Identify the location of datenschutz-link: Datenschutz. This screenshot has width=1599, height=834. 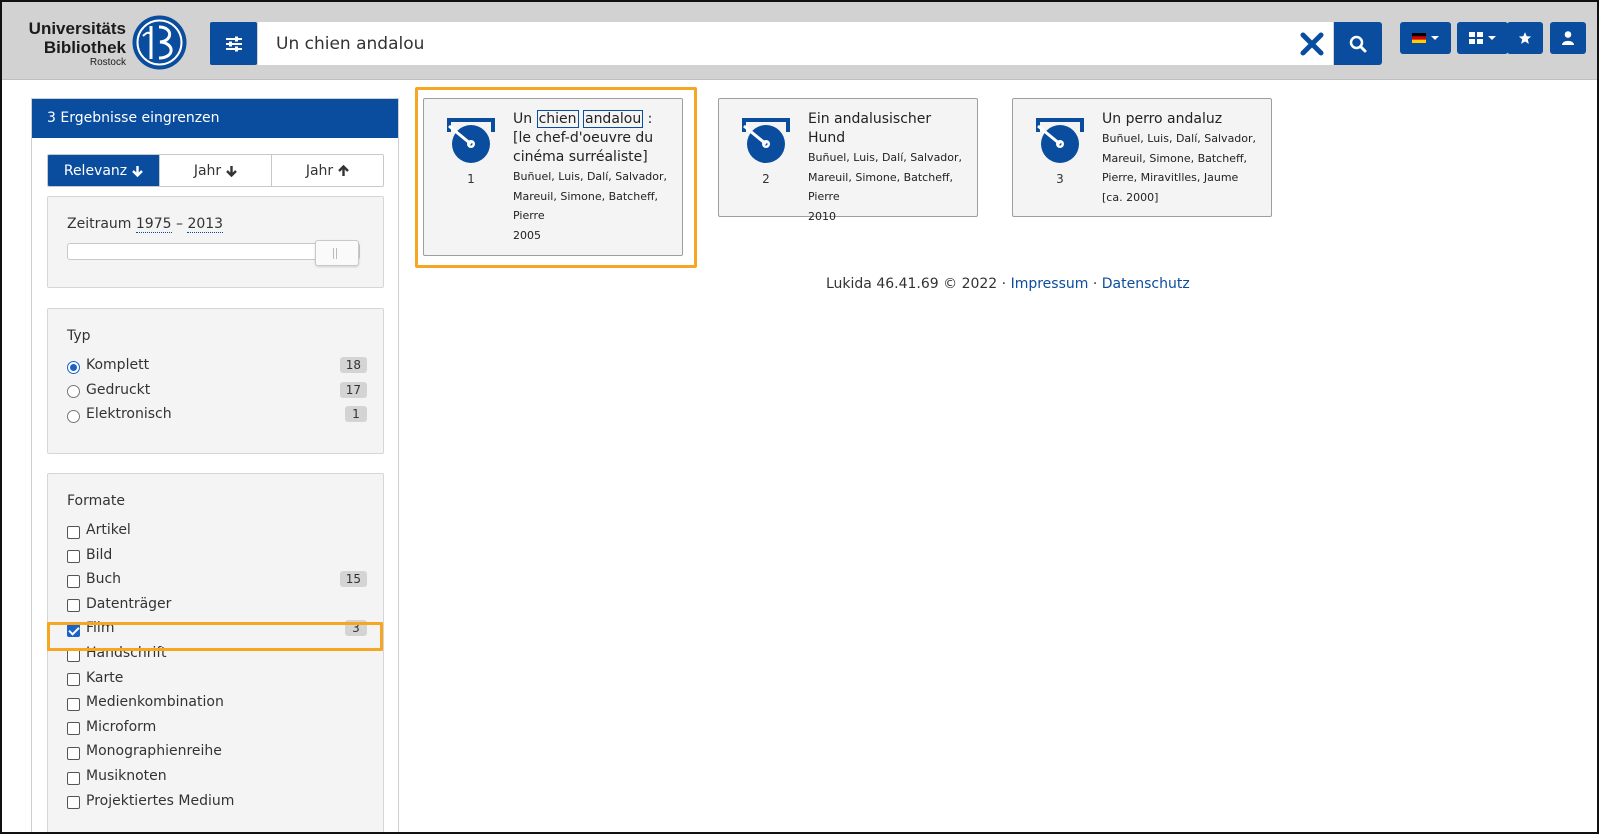
(1146, 284).